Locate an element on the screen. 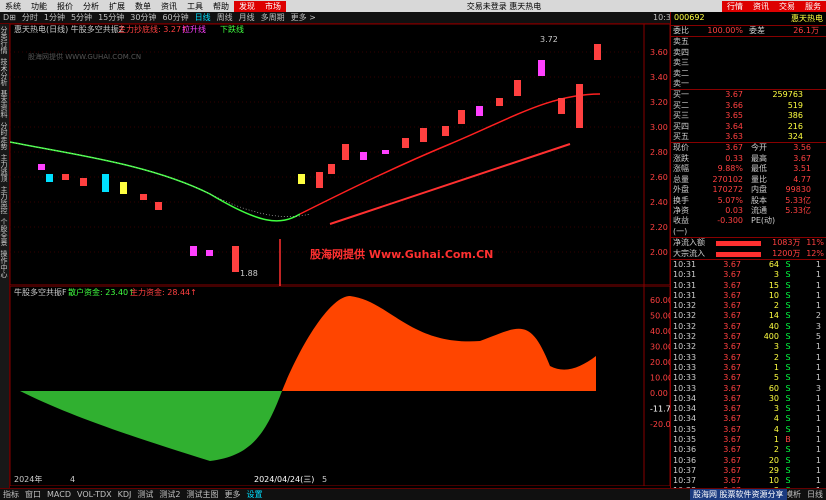 The image size is (826, 500). stat-value is located at coordinates (796, 226).